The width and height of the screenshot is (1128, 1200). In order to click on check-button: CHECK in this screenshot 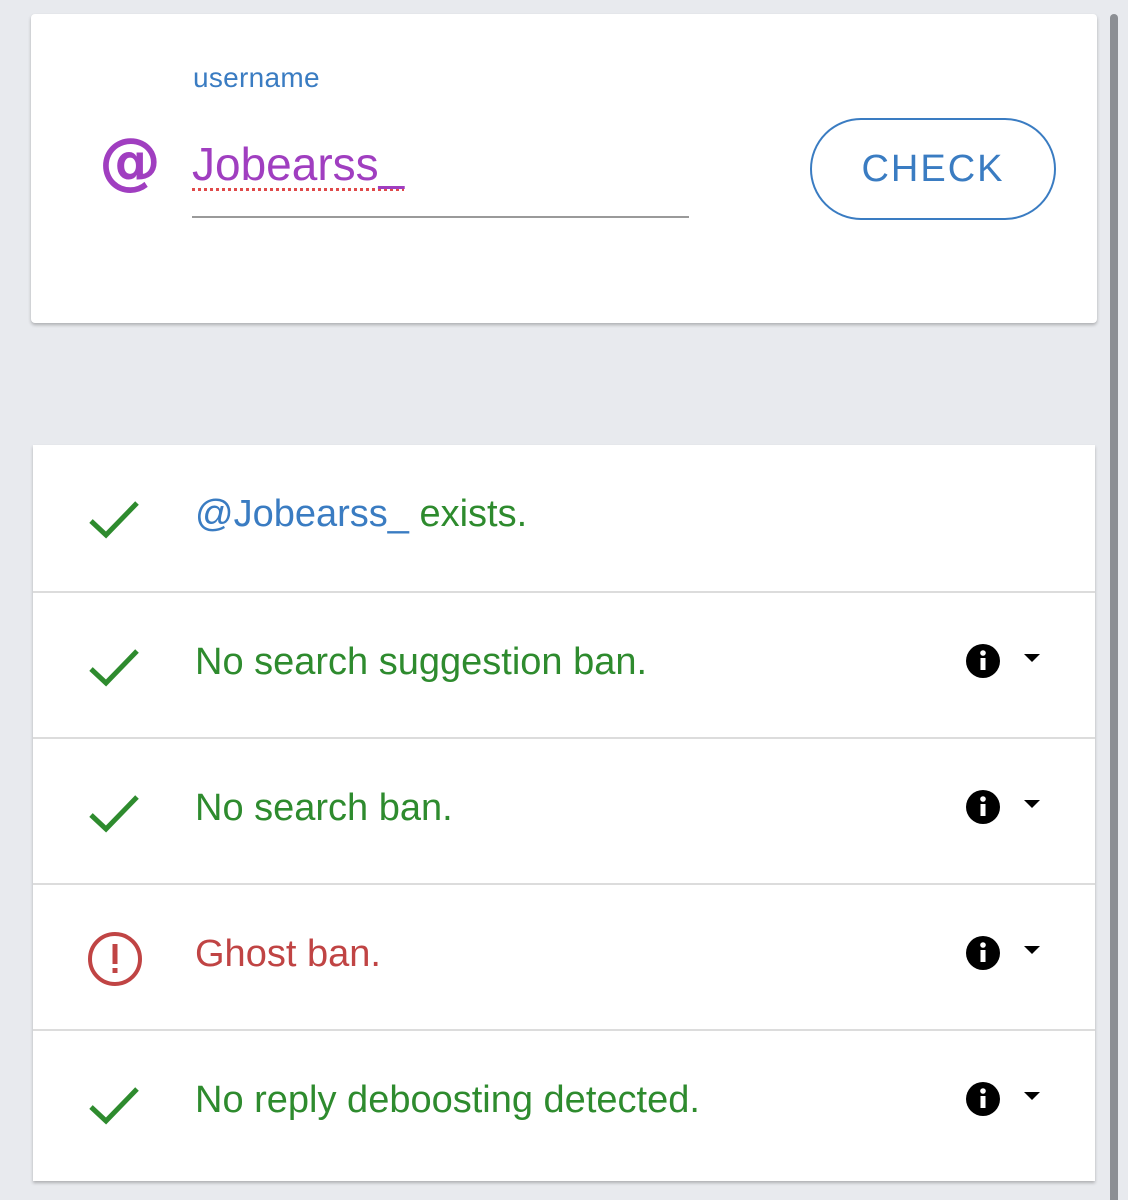, I will do `click(933, 169)`.